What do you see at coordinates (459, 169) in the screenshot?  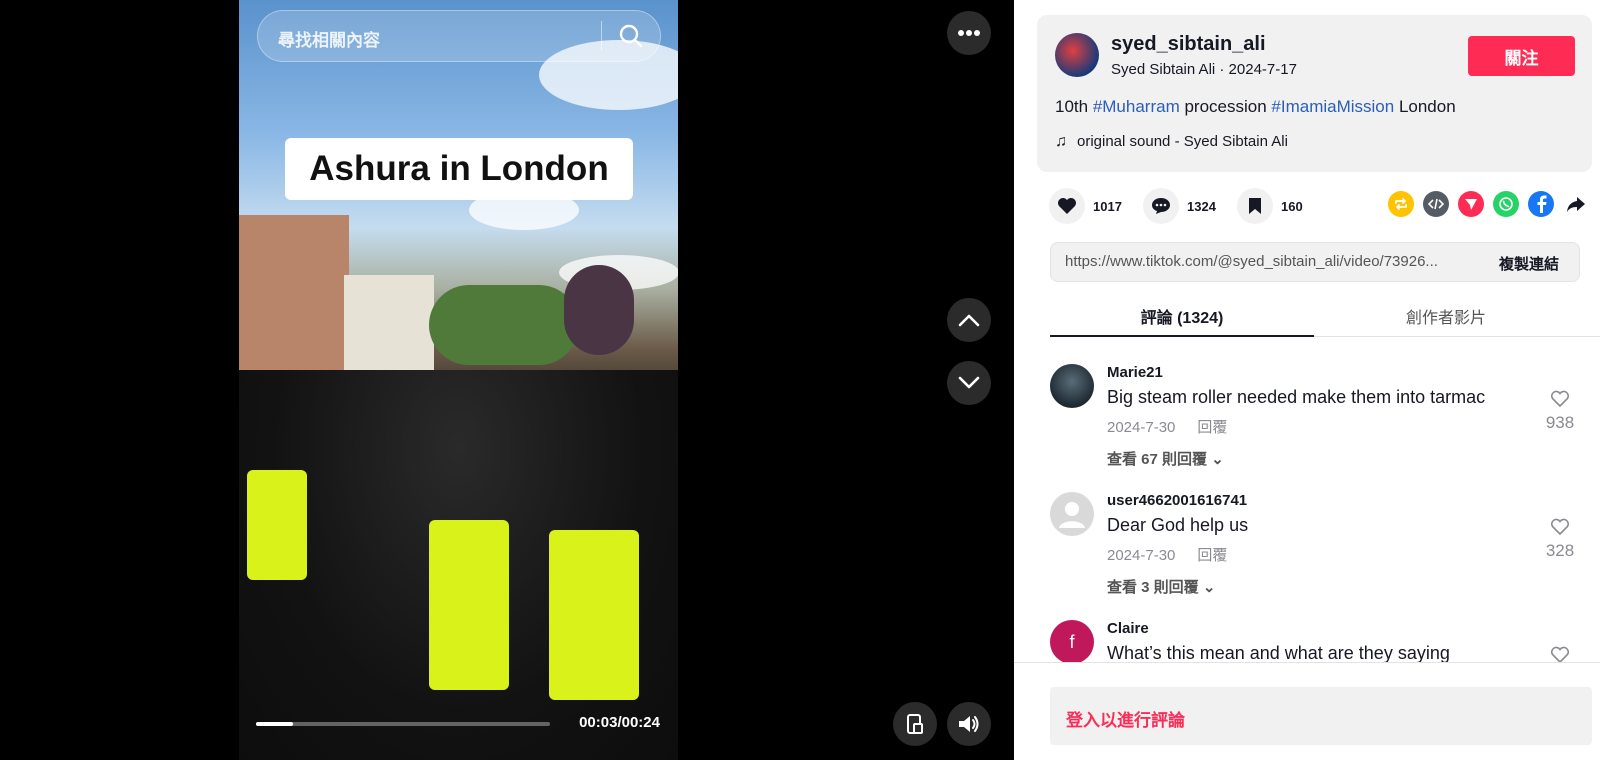 I see `video-caption: Ashura in London` at bounding box center [459, 169].